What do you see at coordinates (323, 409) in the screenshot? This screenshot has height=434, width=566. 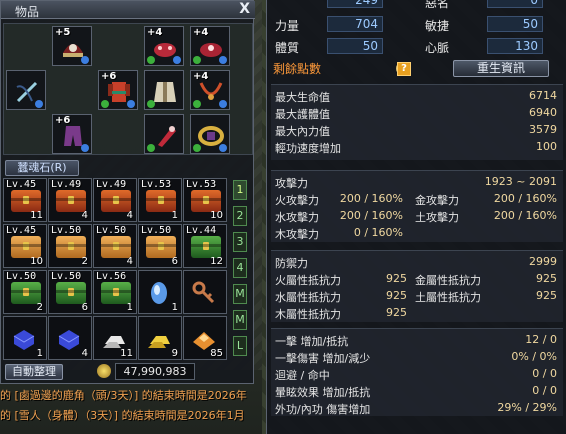 I see `misc-stat-label: 外功/內功 傷害增加` at bounding box center [323, 409].